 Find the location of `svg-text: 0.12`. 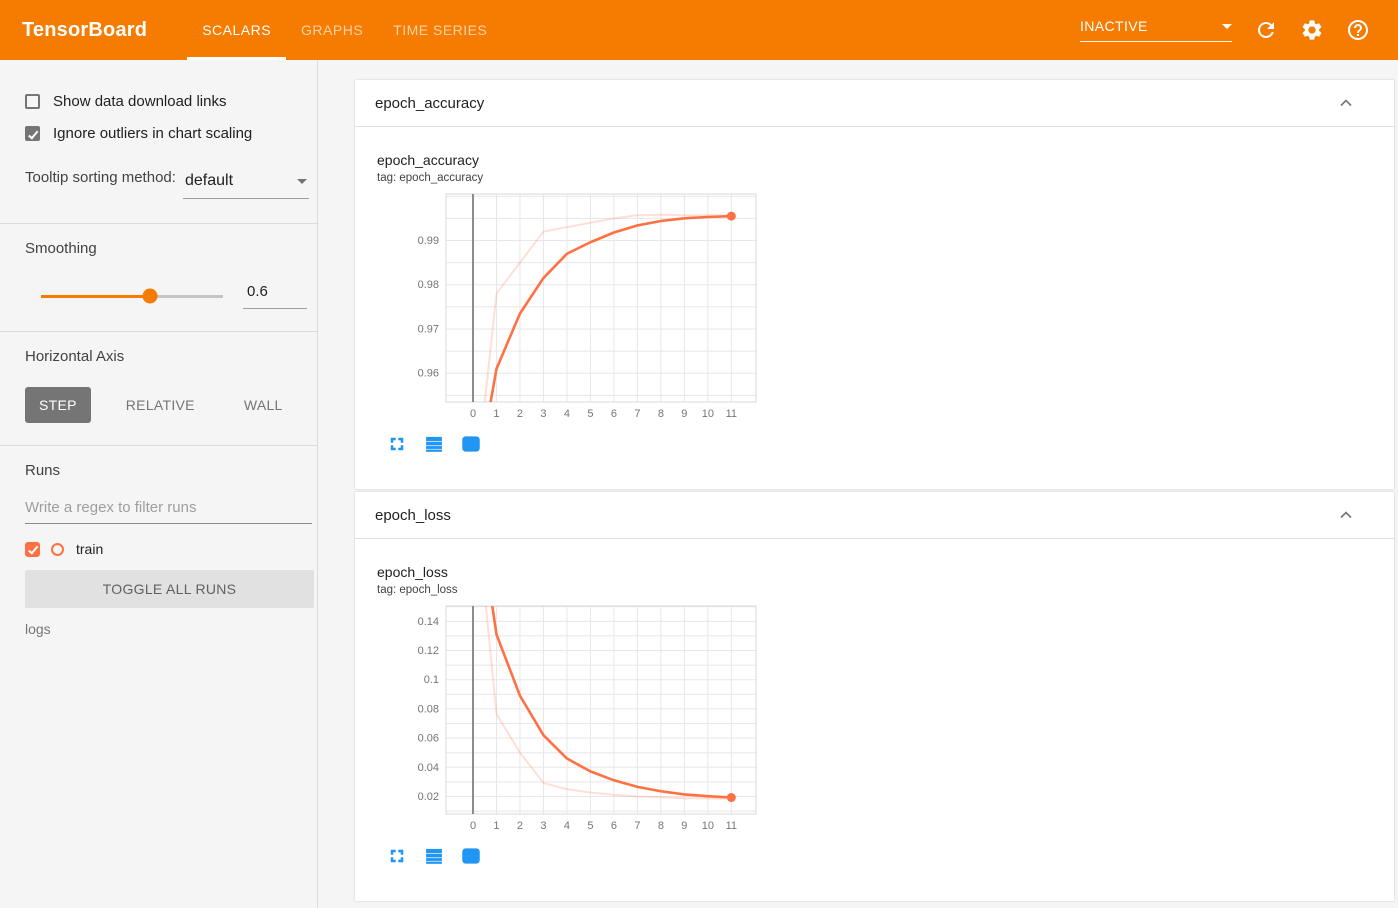

svg-text: 0.12 is located at coordinates (428, 651).